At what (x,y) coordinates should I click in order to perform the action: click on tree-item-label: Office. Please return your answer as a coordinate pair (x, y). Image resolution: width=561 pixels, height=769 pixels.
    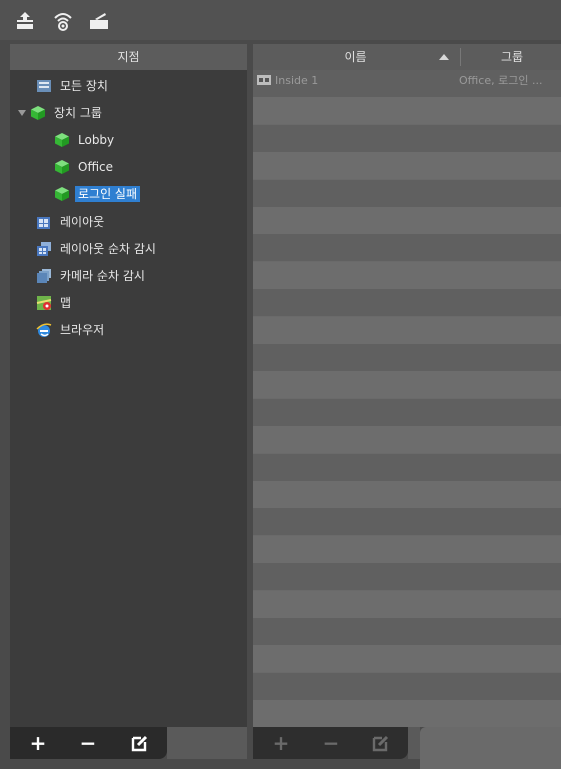
    Looking at the image, I should click on (96, 166).